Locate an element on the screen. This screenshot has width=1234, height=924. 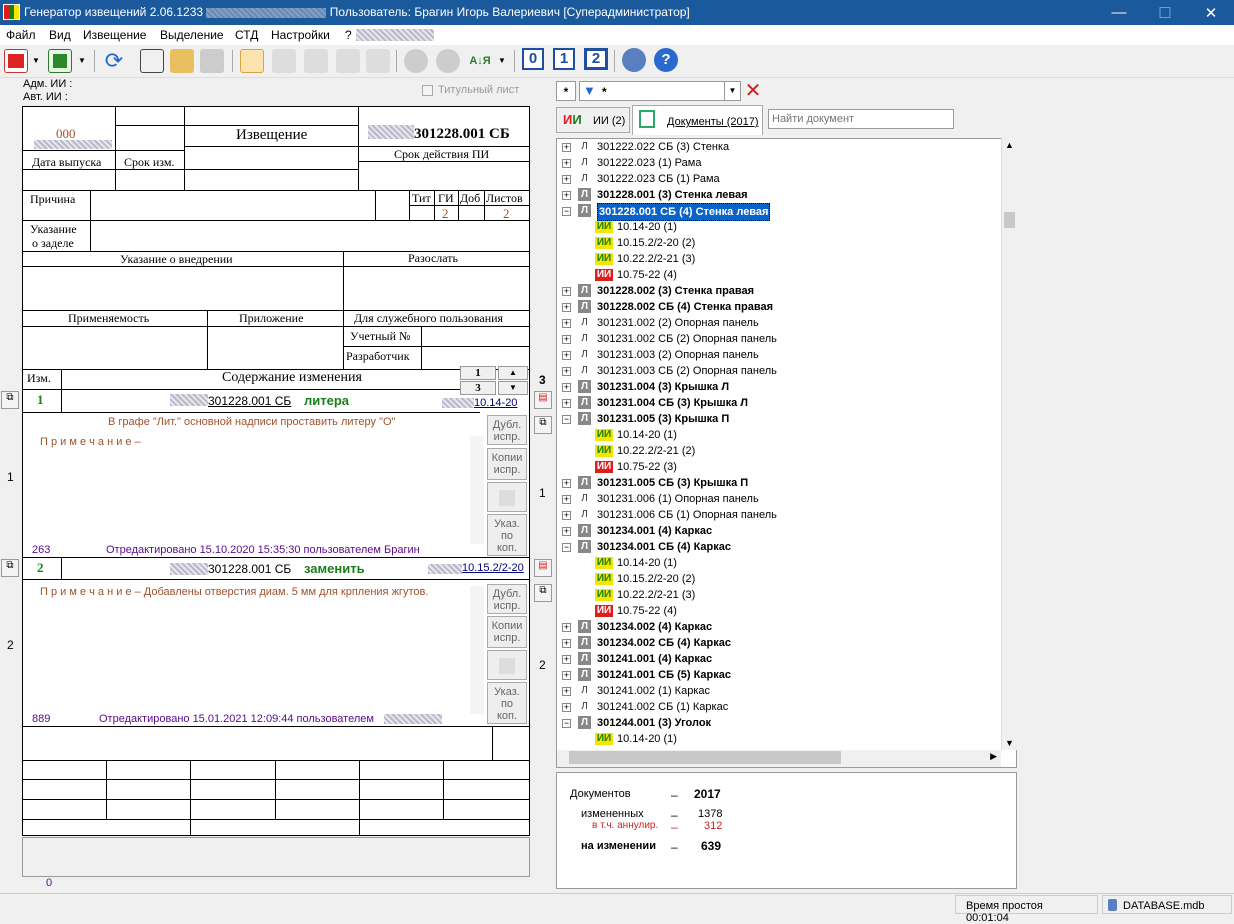
nav-up-button: ▲ is located at coordinates (513, 373).